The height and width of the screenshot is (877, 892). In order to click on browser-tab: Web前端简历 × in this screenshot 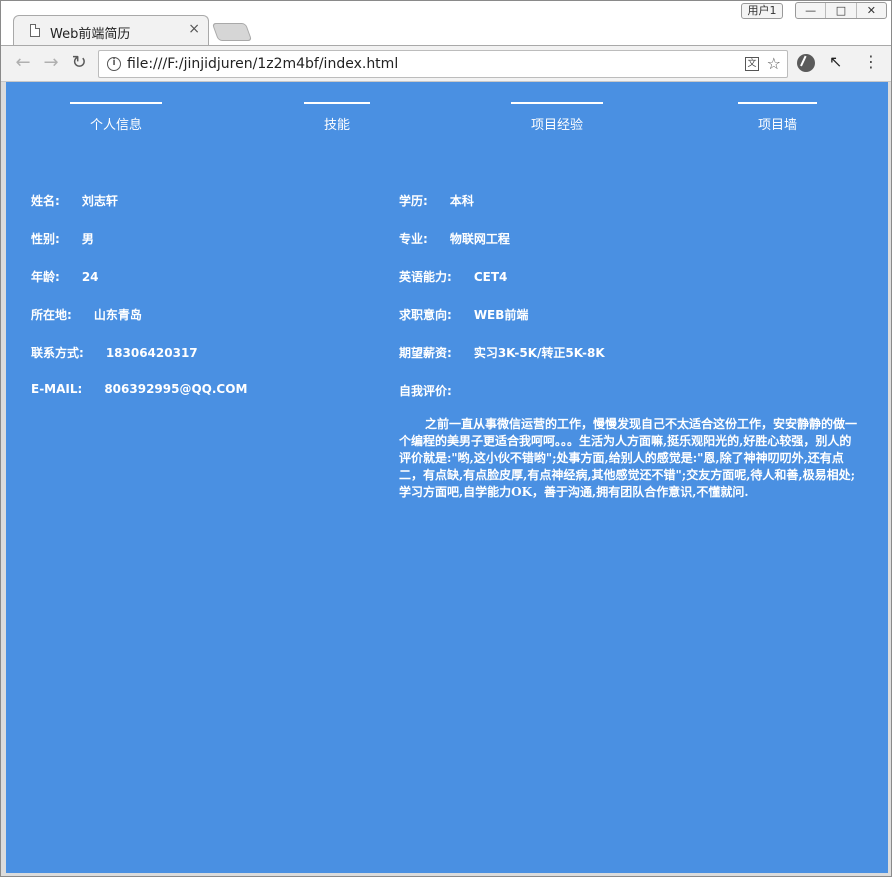, I will do `click(111, 30)`.